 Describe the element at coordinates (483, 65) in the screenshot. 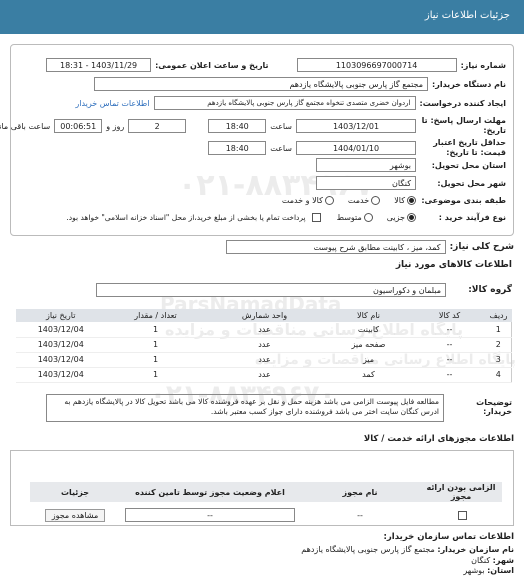

I see `need-number-label: شماره نیاز:` at that location.